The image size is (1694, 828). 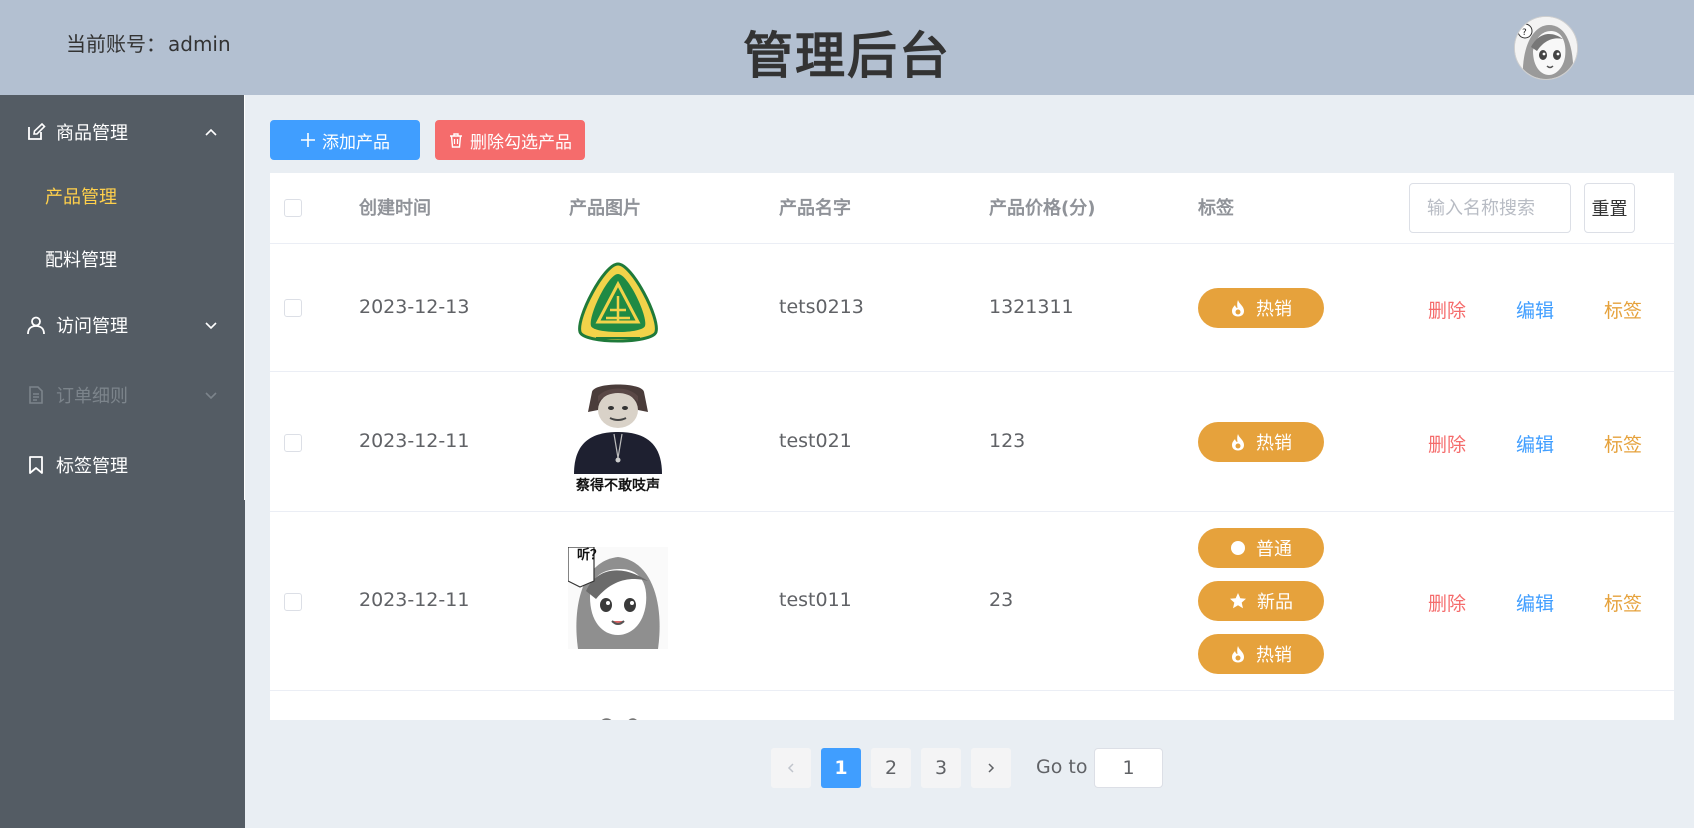 I want to click on sidebar-item-products: 商品管理, so click(x=122, y=132).